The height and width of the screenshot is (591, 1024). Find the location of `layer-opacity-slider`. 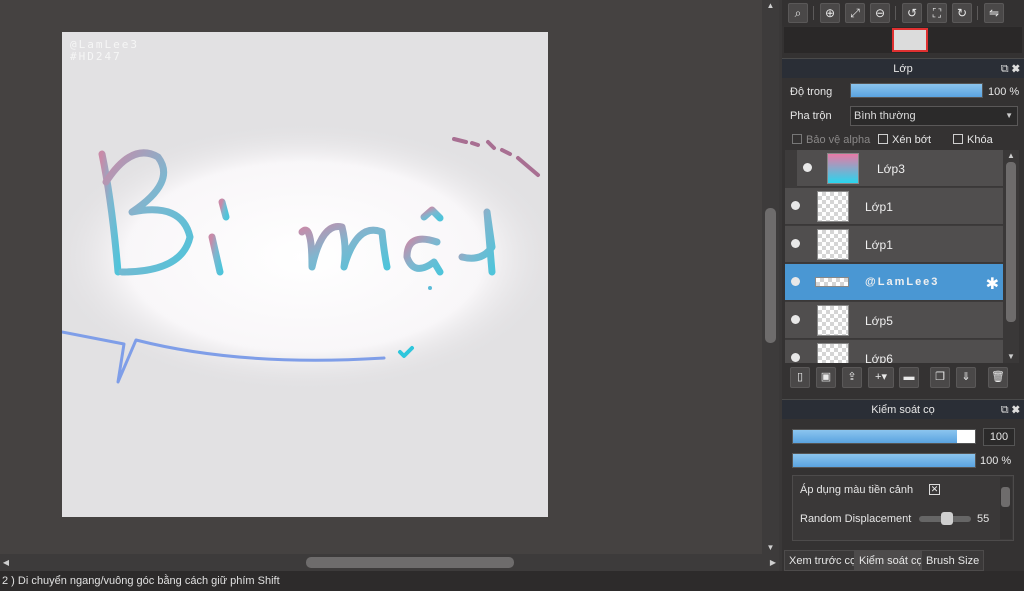

layer-opacity-slider is located at coordinates (916, 90).